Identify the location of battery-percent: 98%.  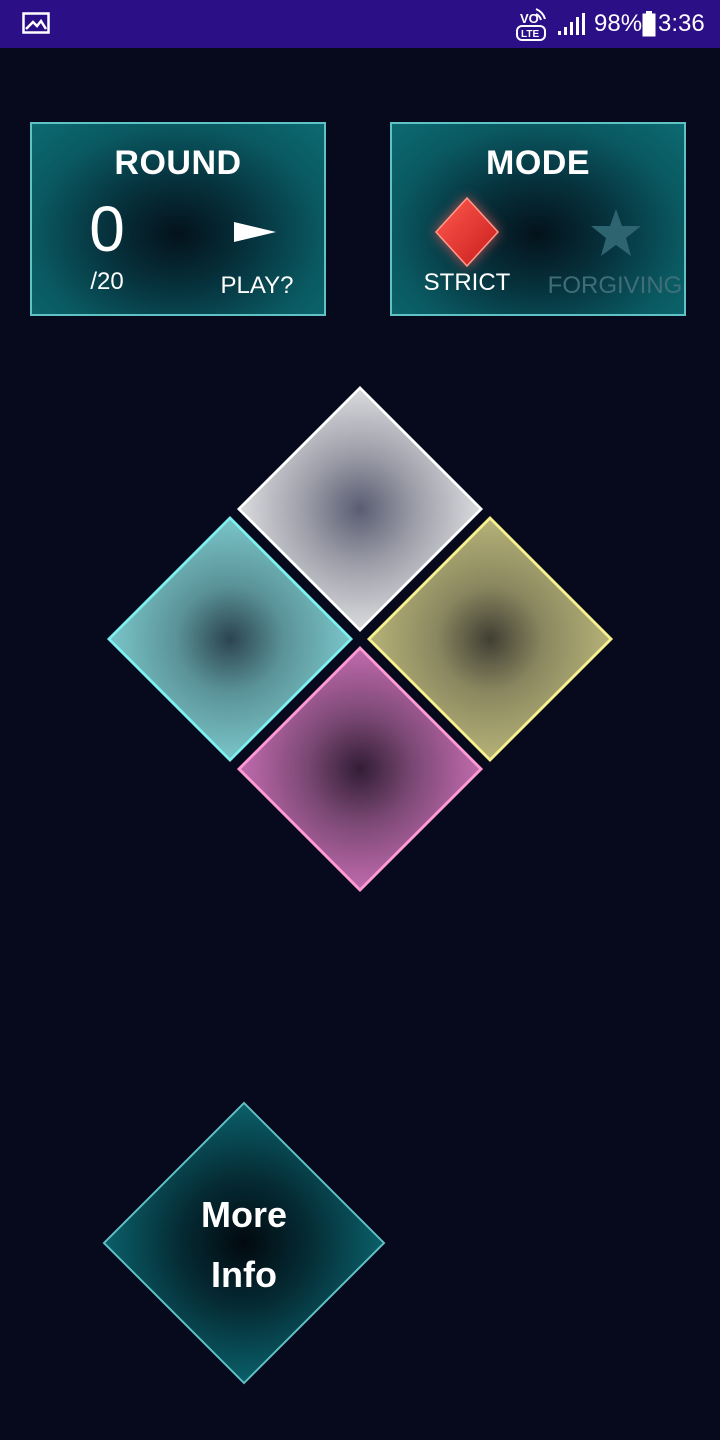
(618, 23).